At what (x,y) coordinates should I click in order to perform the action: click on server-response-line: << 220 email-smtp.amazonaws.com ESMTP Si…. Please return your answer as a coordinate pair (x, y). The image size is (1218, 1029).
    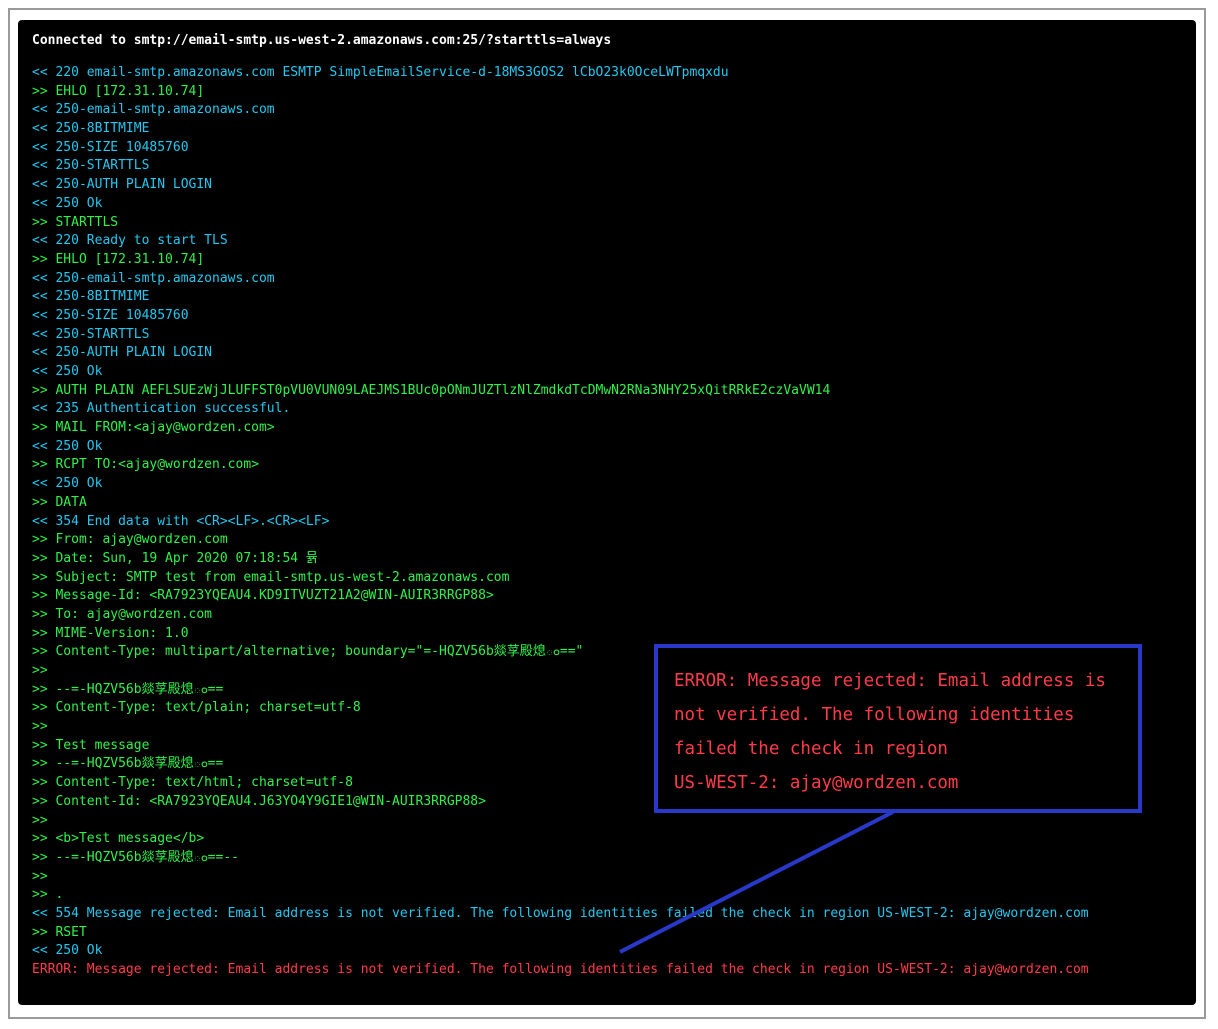
    Looking at the image, I should click on (380, 72).